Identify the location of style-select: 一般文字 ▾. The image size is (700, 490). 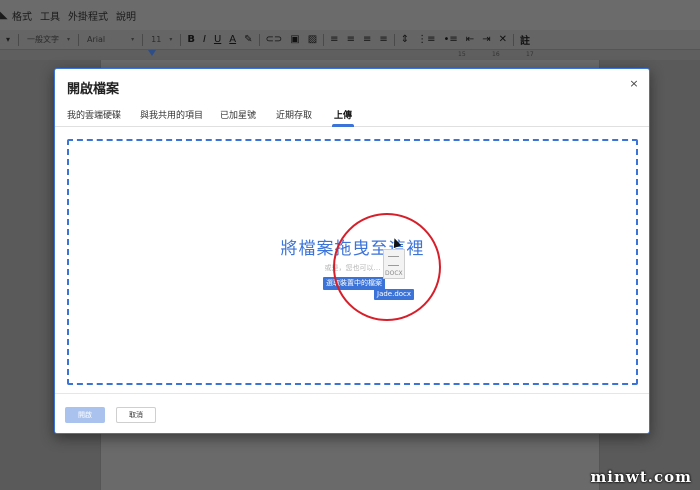
(48, 39).